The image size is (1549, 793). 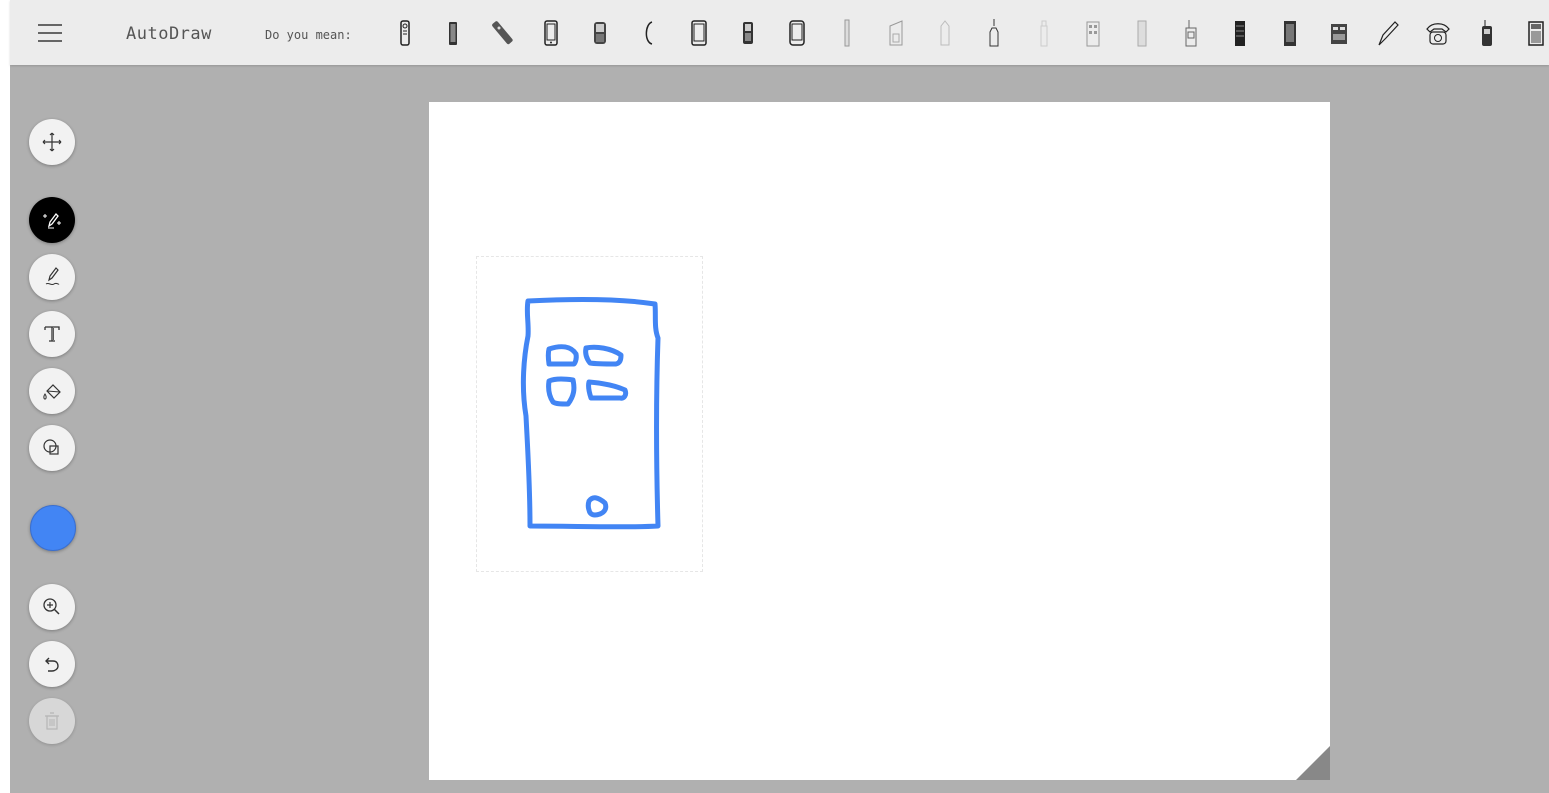 I want to click on shape-tool-button, so click(x=52, y=448).